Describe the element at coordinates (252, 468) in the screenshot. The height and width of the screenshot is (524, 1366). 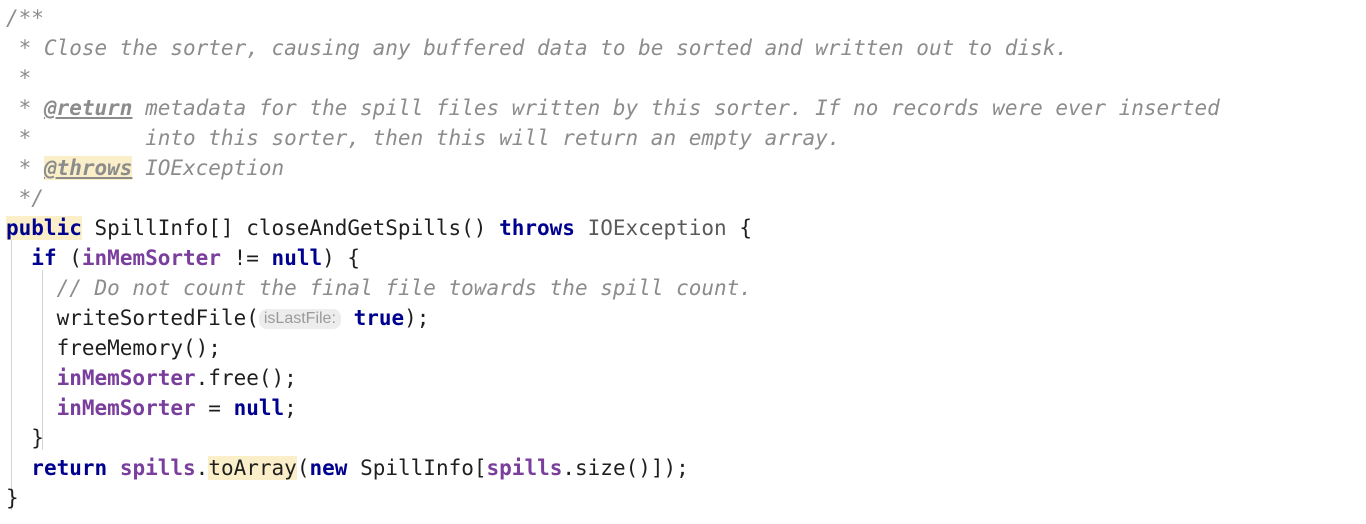
I see `code-token: toArray` at that location.